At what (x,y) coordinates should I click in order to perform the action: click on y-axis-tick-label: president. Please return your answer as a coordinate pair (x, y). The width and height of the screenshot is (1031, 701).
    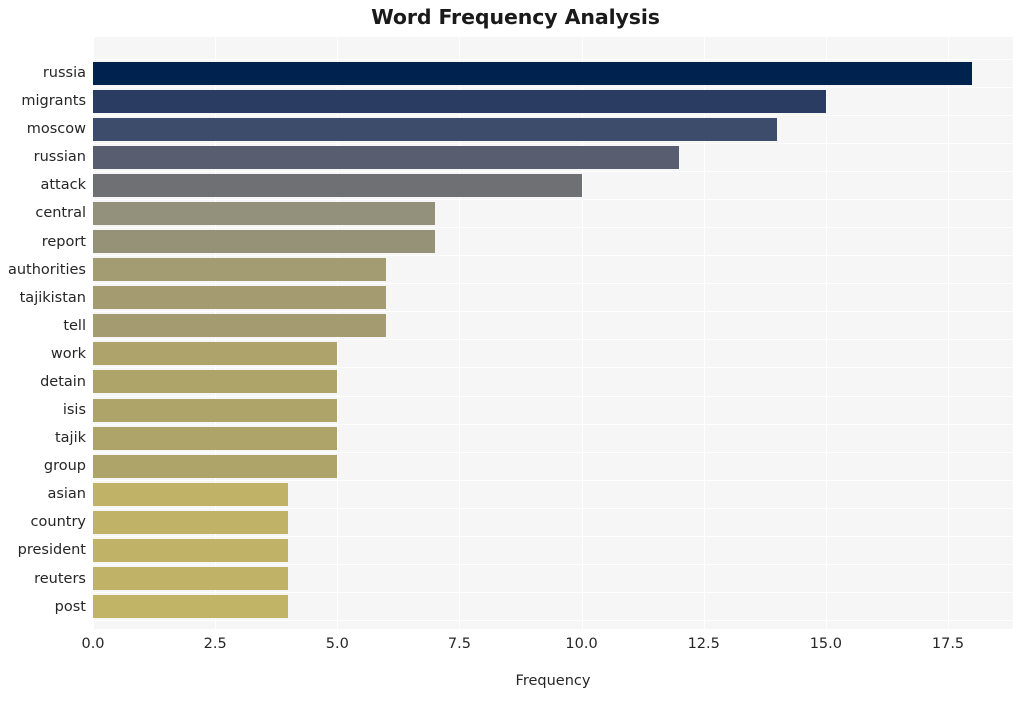
    Looking at the image, I should click on (51, 550).